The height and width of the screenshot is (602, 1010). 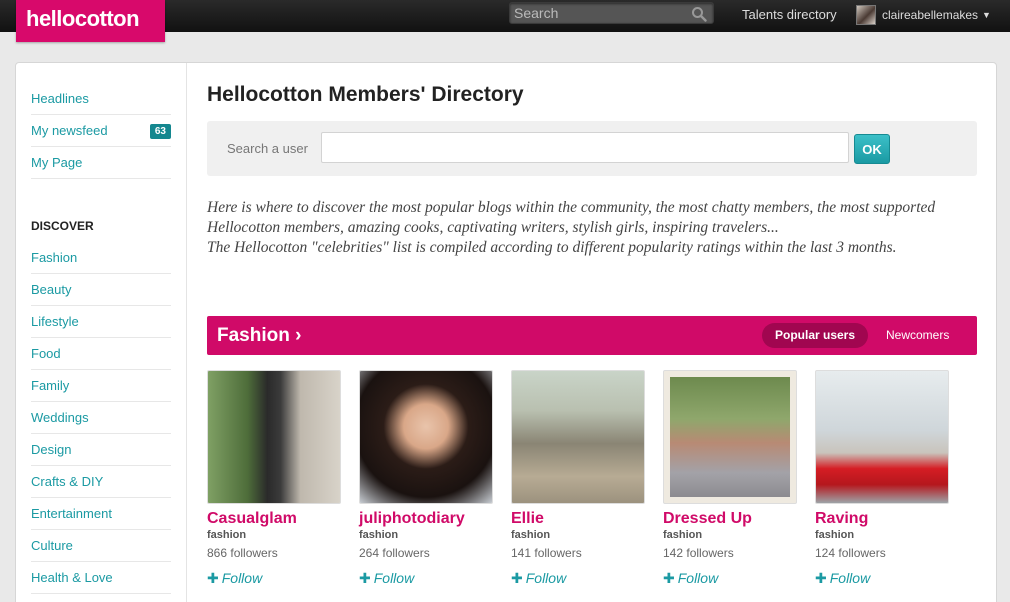 I want to click on sidebar-item-entertainment: Entertainment, so click(x=101, y=514).